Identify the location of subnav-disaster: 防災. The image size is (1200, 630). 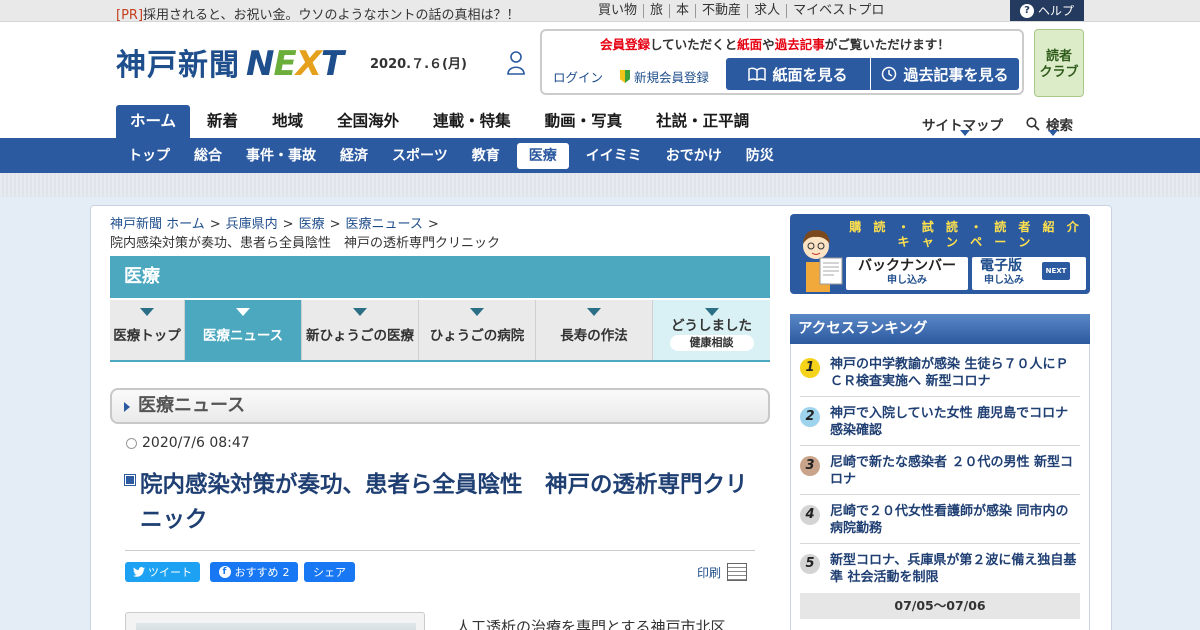
(760, 156).